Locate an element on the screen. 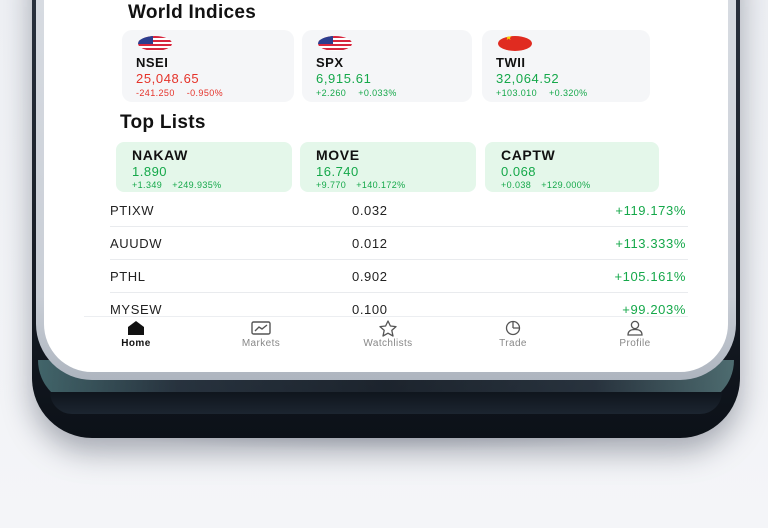 This screenshot has width=768, height=528. top-card-change: +1.349 is located at coordinates (147, 185).